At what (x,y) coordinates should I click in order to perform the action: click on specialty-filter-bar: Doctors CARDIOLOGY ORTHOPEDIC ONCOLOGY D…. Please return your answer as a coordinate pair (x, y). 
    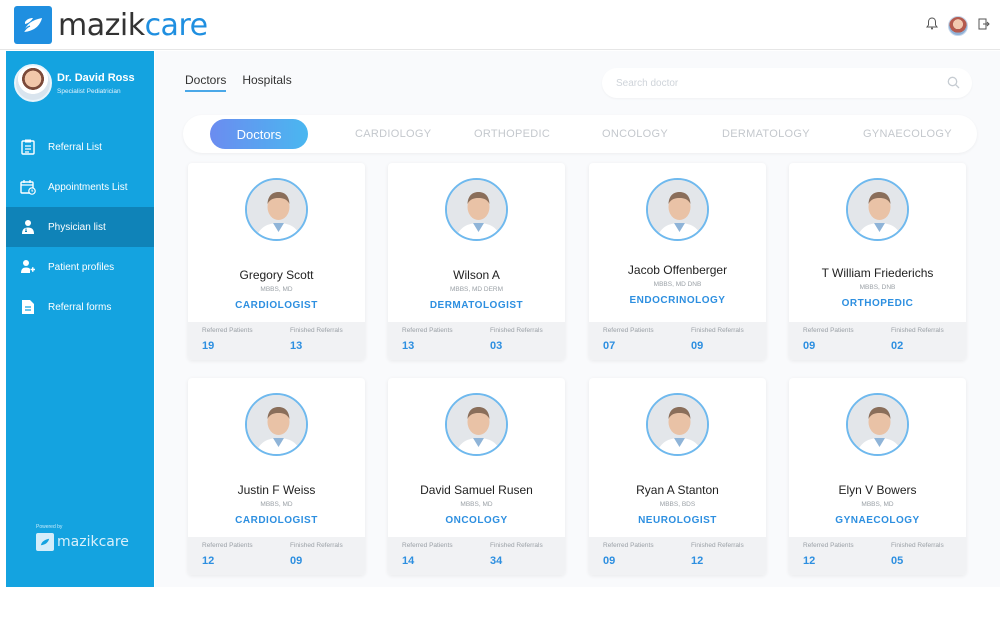
    Looking at the image, I should click on (580, 134).